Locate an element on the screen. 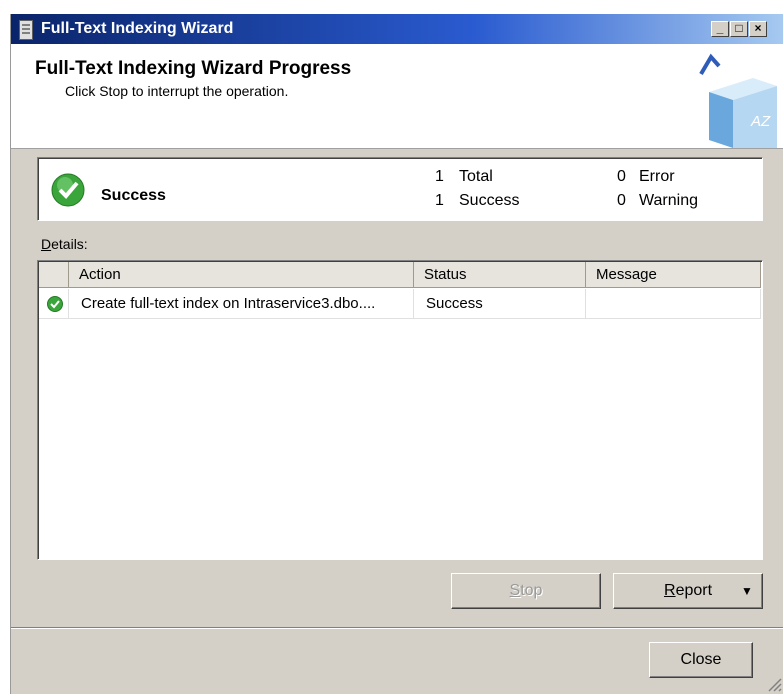 Image resolution: width=783 pixels, height=694 pixels. details-label: Details: is located at coordinates (64, 244).